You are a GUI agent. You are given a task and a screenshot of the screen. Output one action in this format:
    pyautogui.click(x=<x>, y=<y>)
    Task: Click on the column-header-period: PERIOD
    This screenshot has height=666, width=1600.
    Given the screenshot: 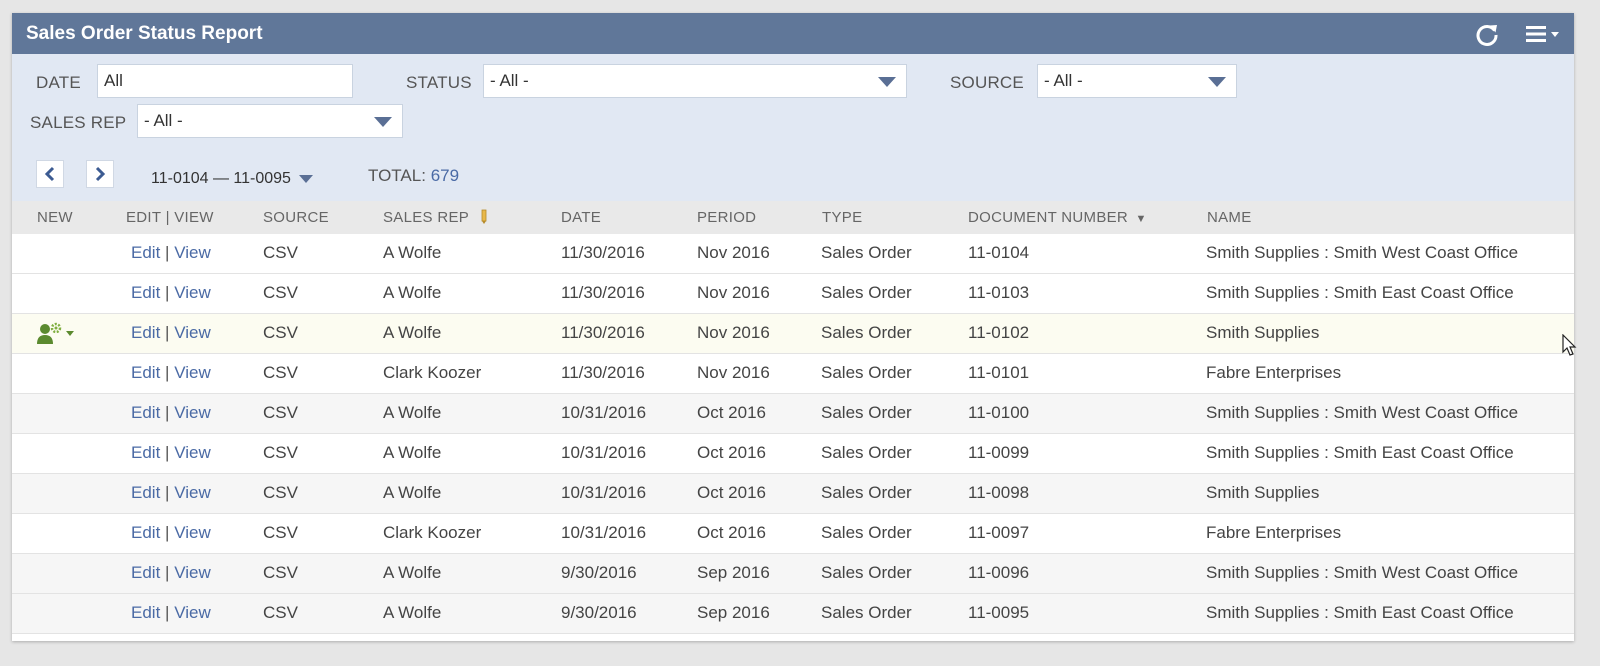 What is the action you would take?
    pyautogui.click(x=726, y=217)
    